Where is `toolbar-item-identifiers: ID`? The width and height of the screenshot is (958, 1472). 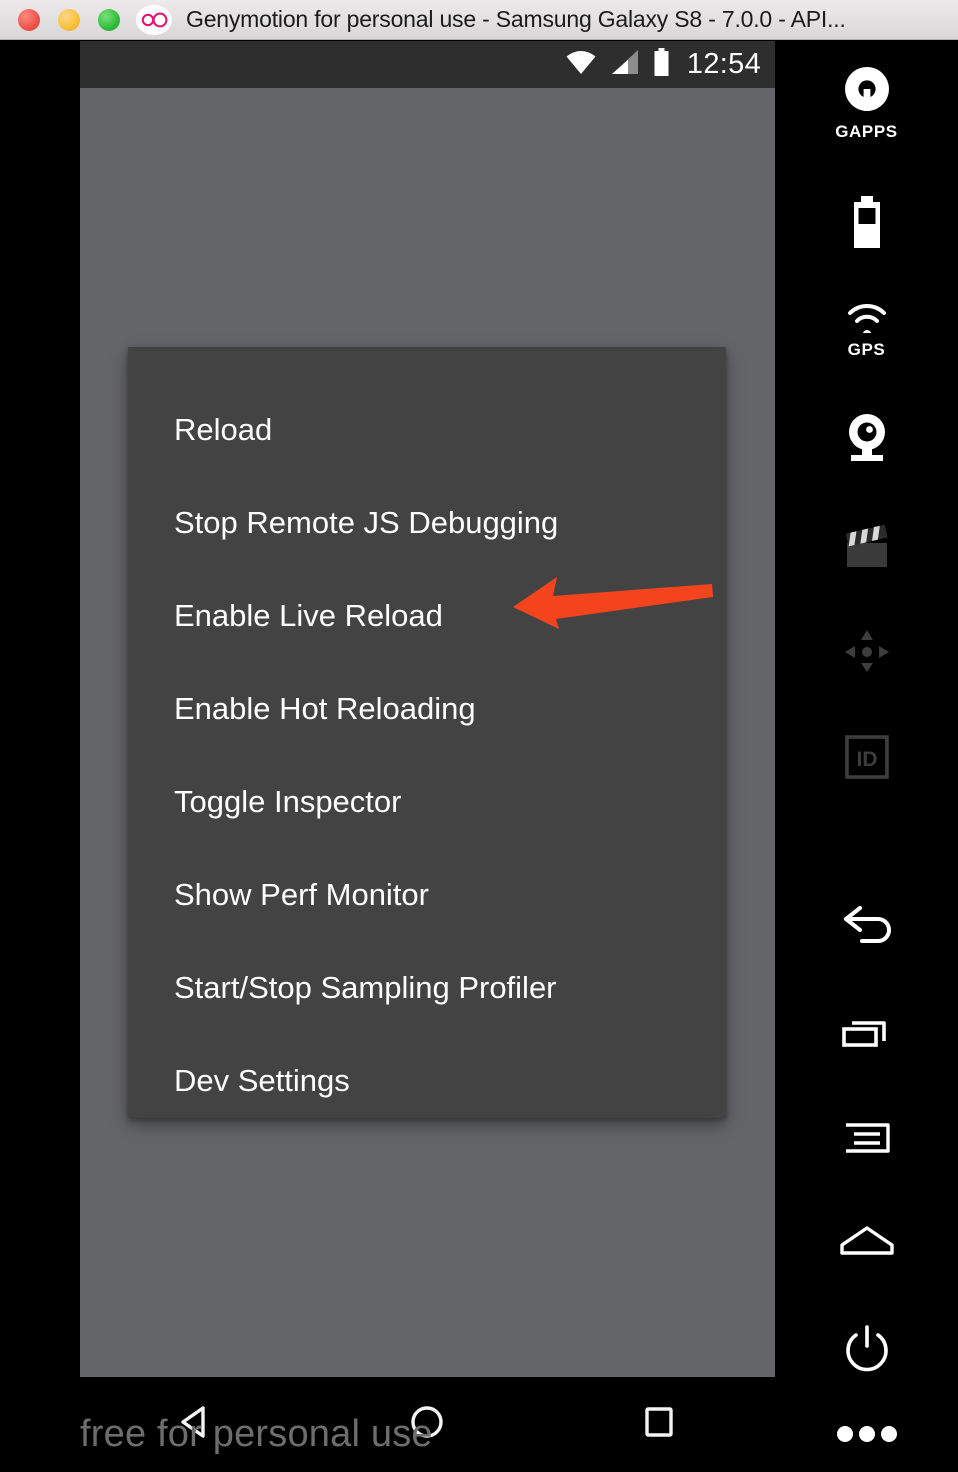
toolbar-item-identifiers: ID is located at coordinates (866, 759).